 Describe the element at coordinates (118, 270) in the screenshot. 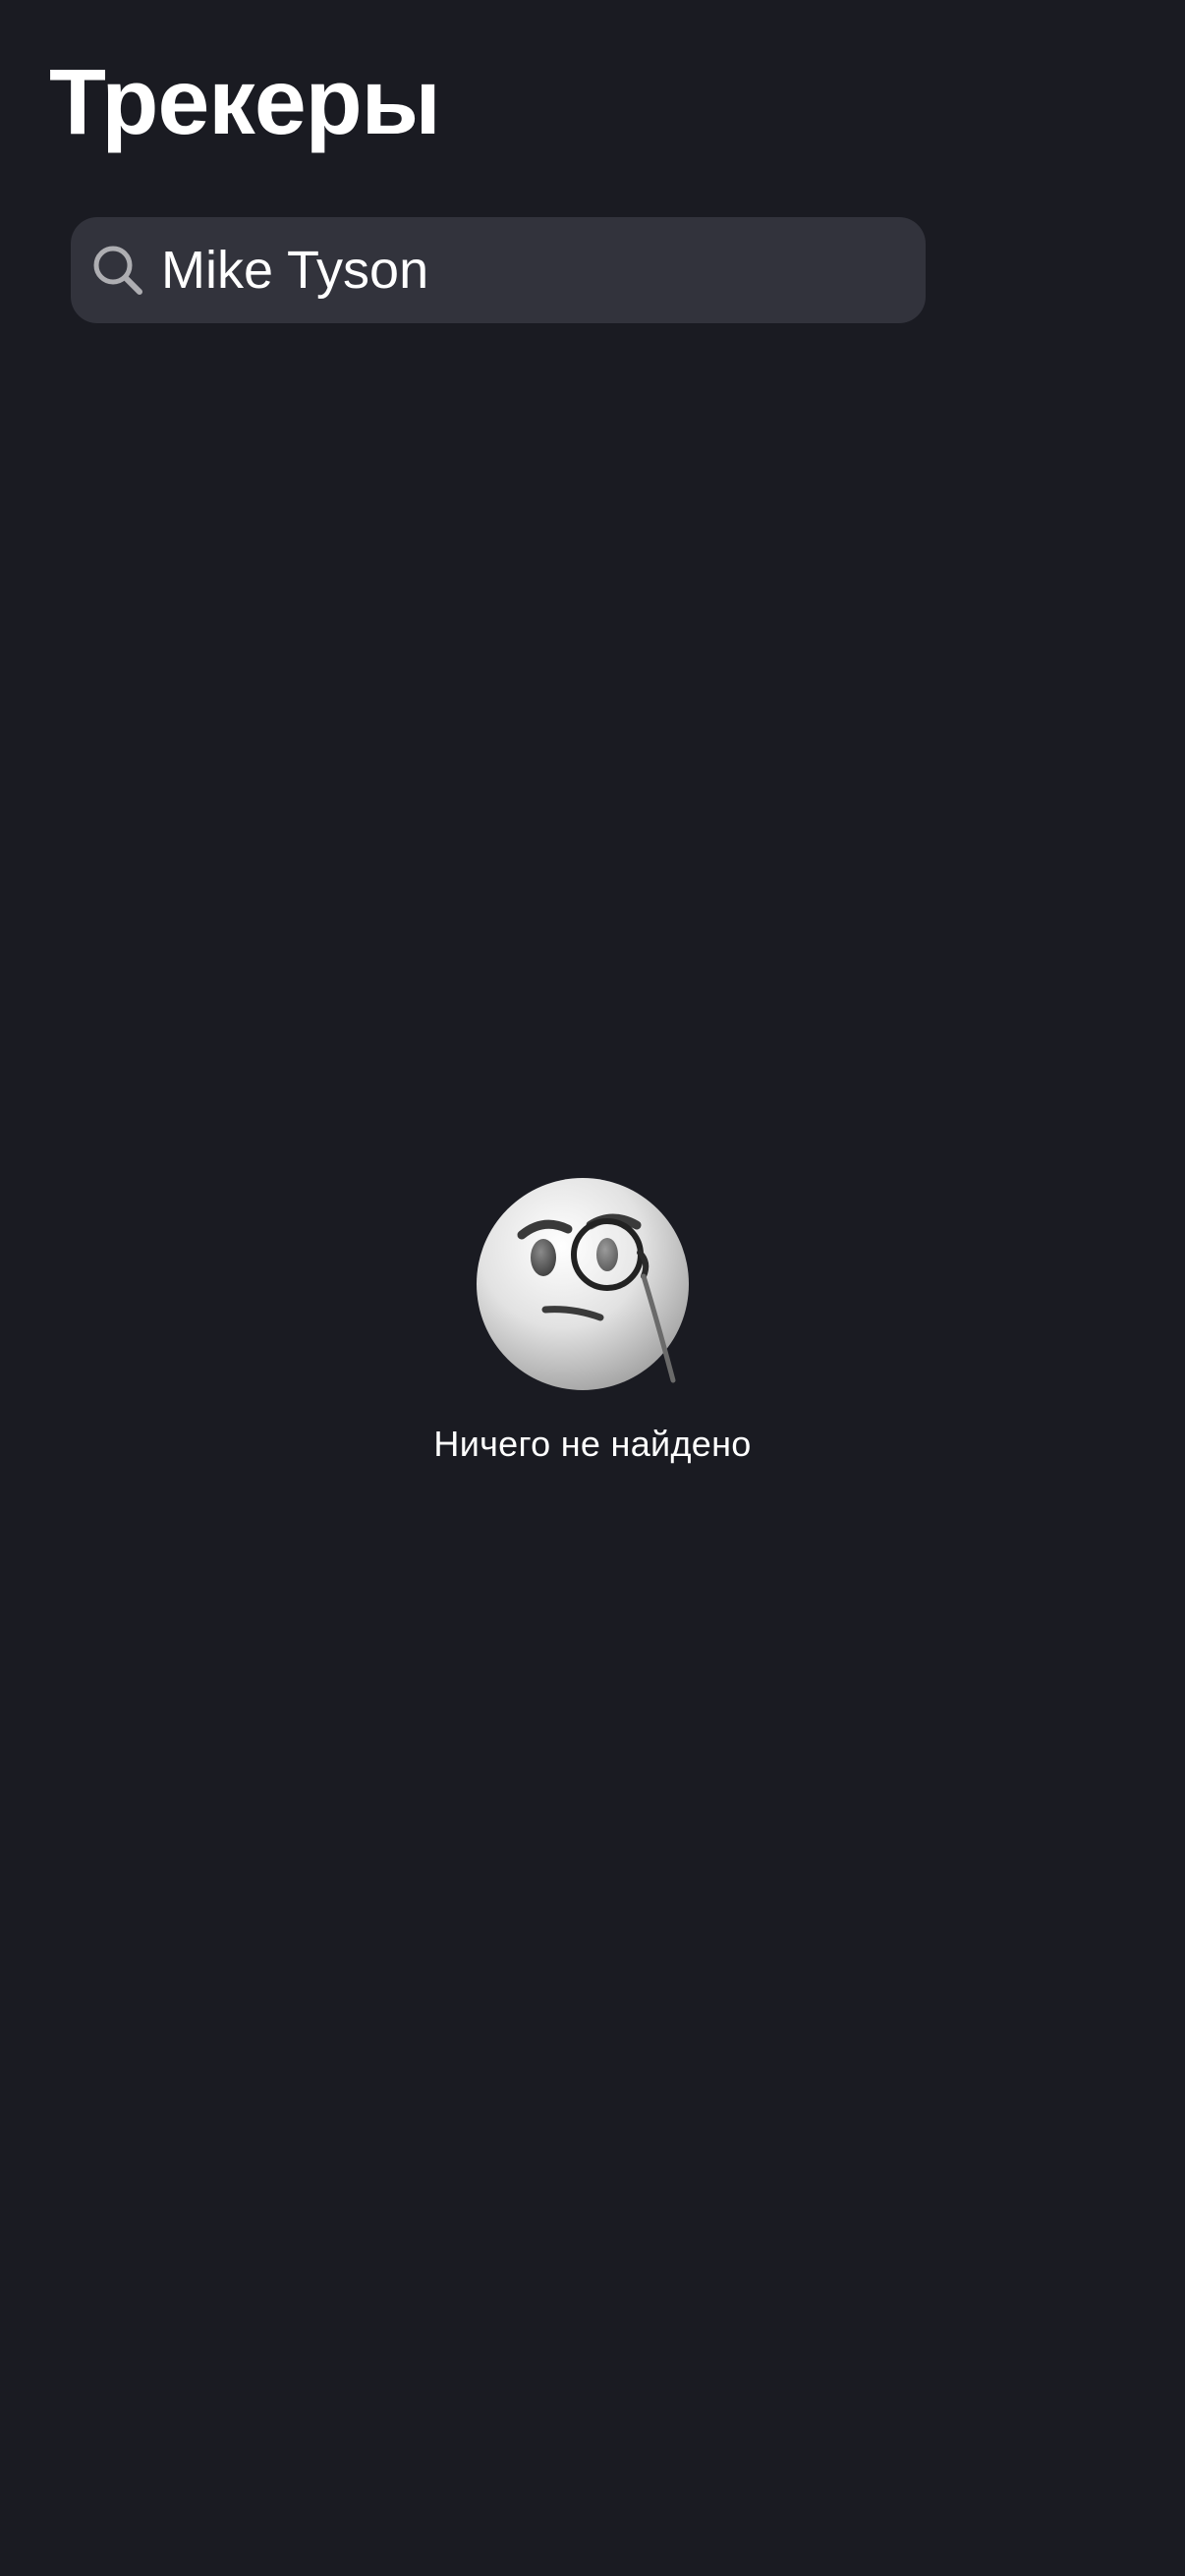

I see `search-icon` at that location.